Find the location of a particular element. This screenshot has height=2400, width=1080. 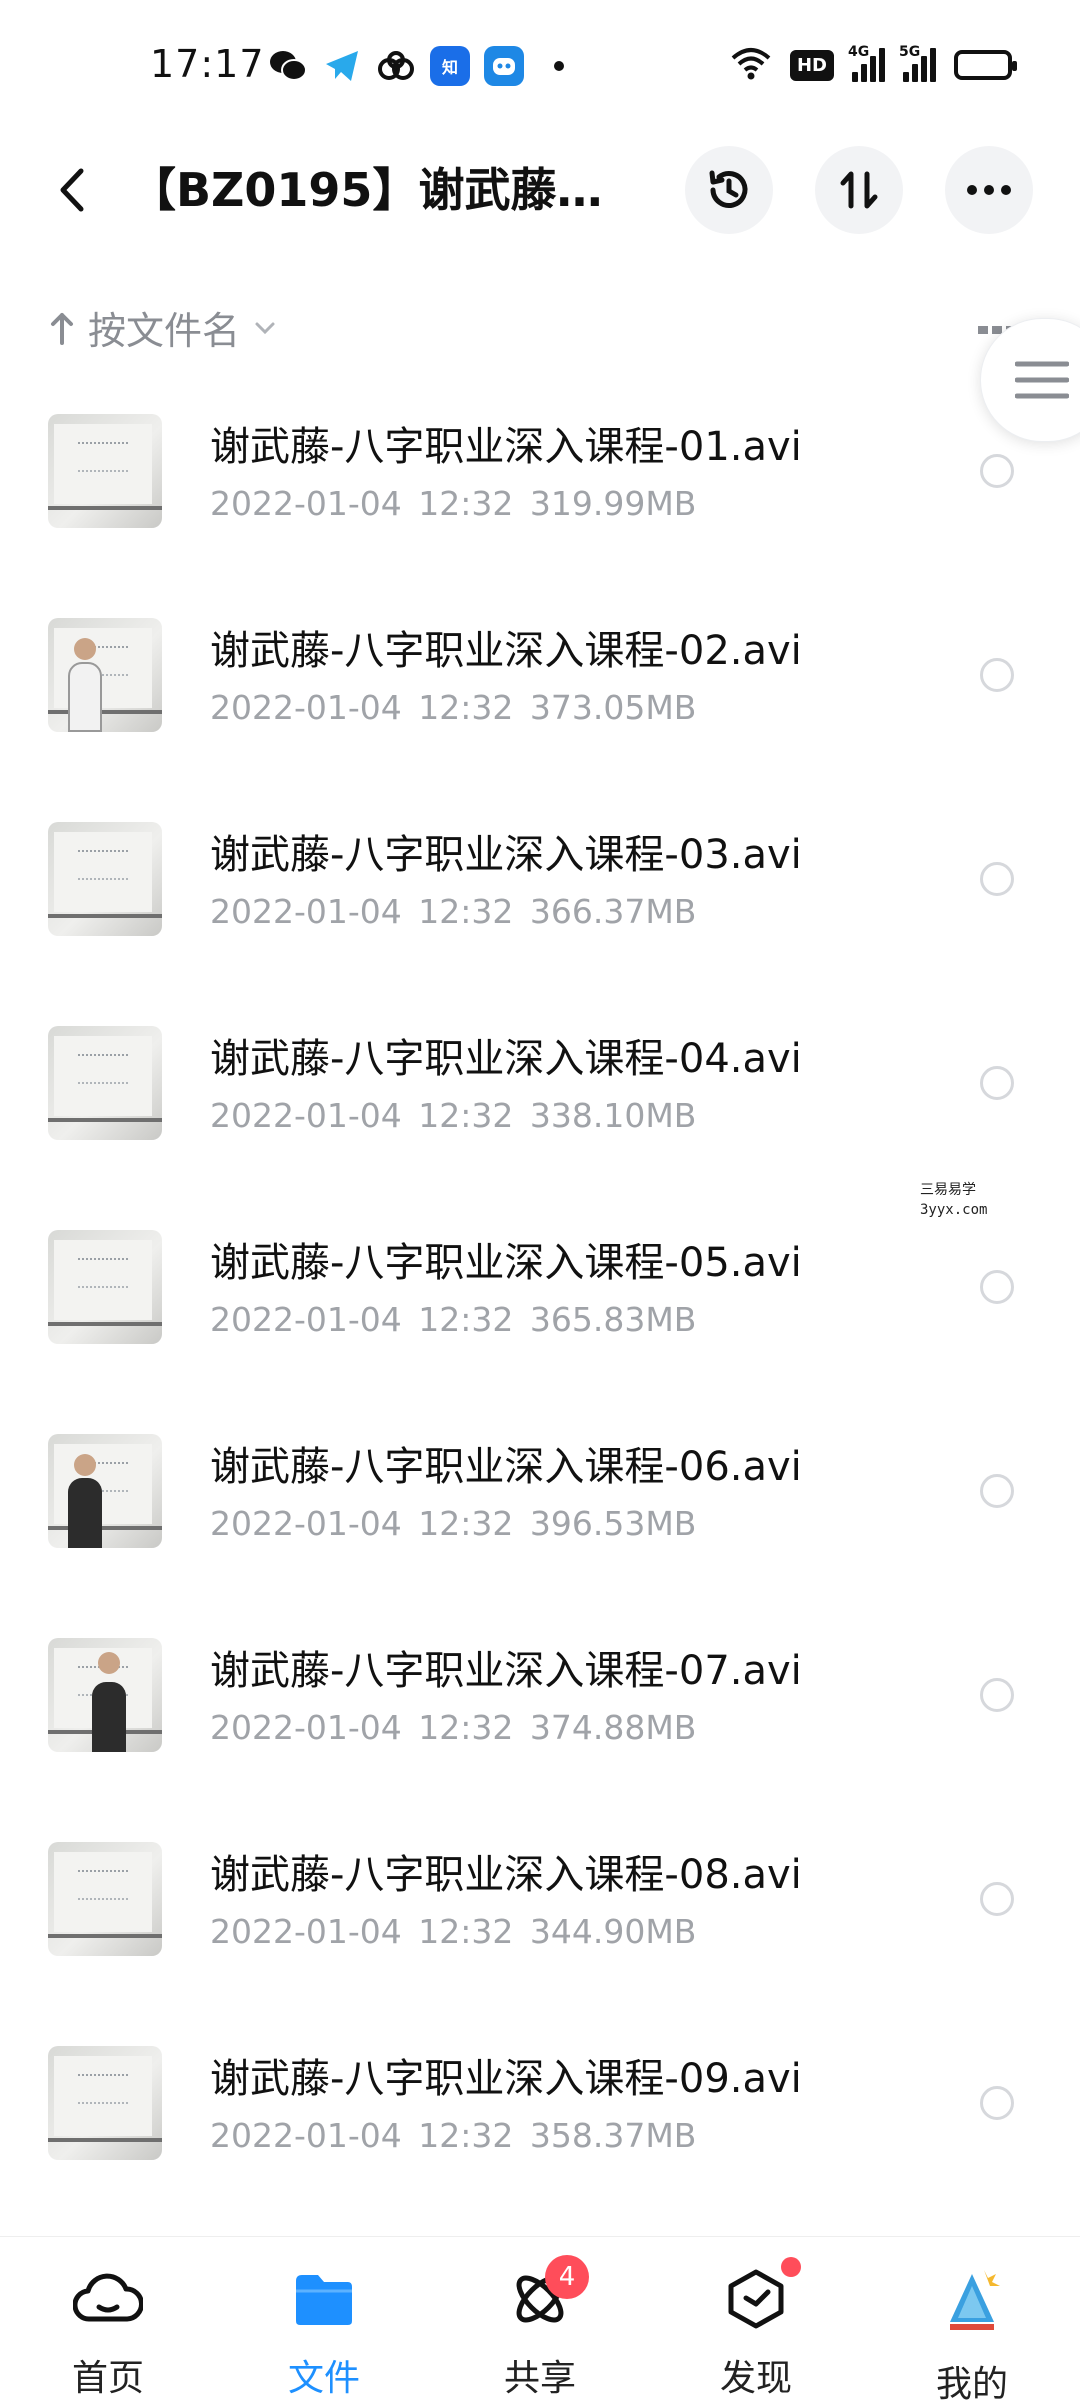

nav-home: 首页 is located at coordinates (108, 2318).